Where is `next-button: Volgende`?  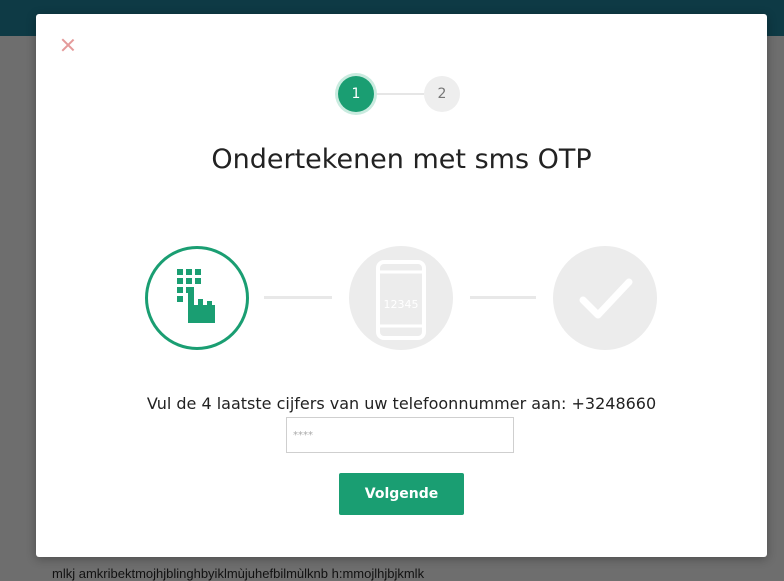
next-button: Volgende is located at coordinates (401, 494).